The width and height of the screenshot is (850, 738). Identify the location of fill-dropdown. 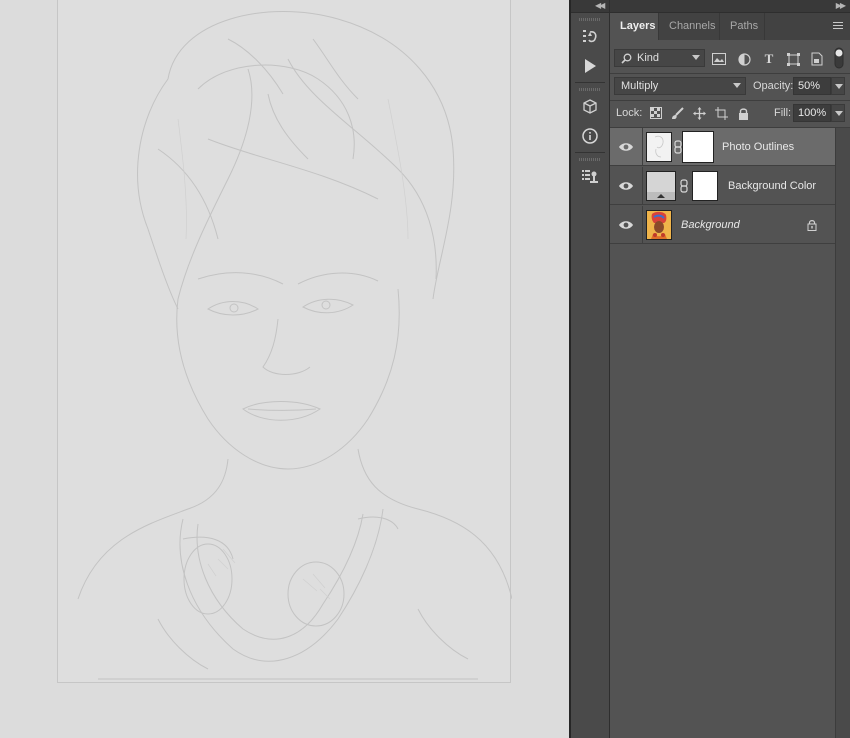
(838, 113).